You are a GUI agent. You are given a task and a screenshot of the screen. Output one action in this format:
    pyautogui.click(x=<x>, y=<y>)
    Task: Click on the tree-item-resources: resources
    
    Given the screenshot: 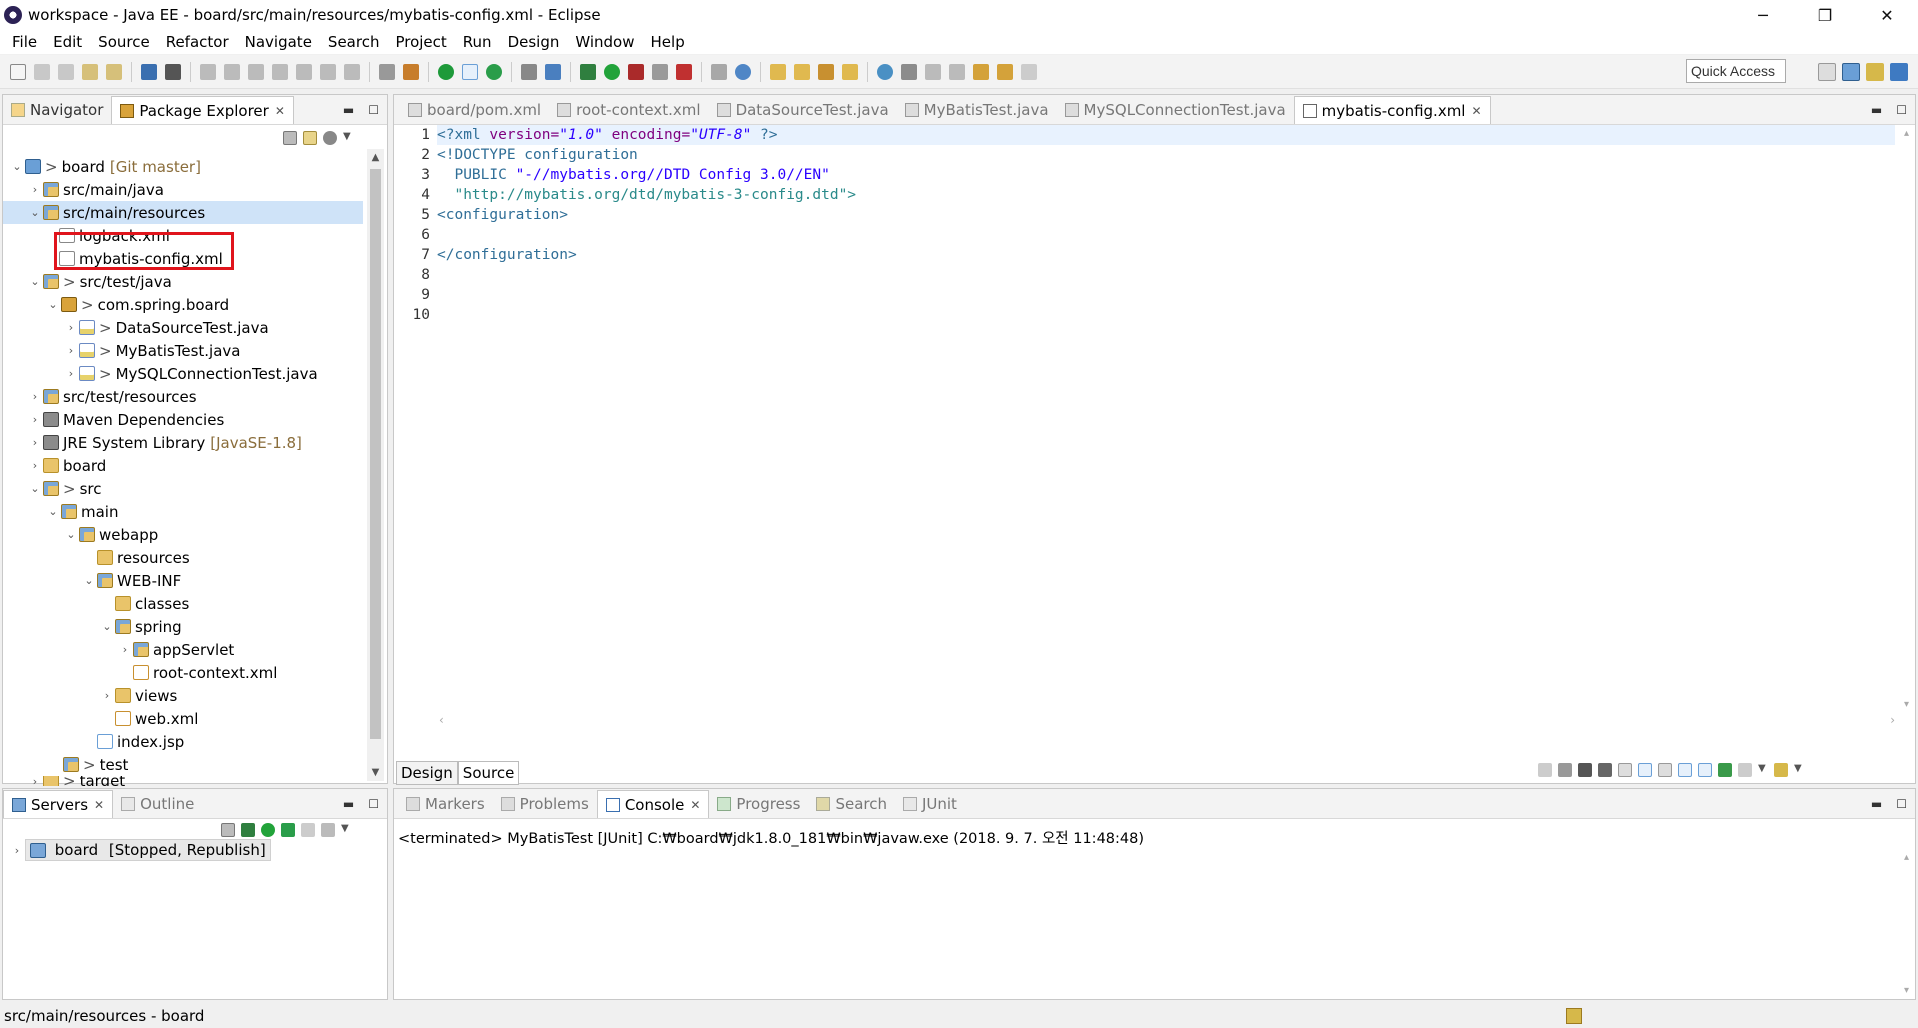 What is the action you would take?
    pyautogui.click(x=183, y=557)
    